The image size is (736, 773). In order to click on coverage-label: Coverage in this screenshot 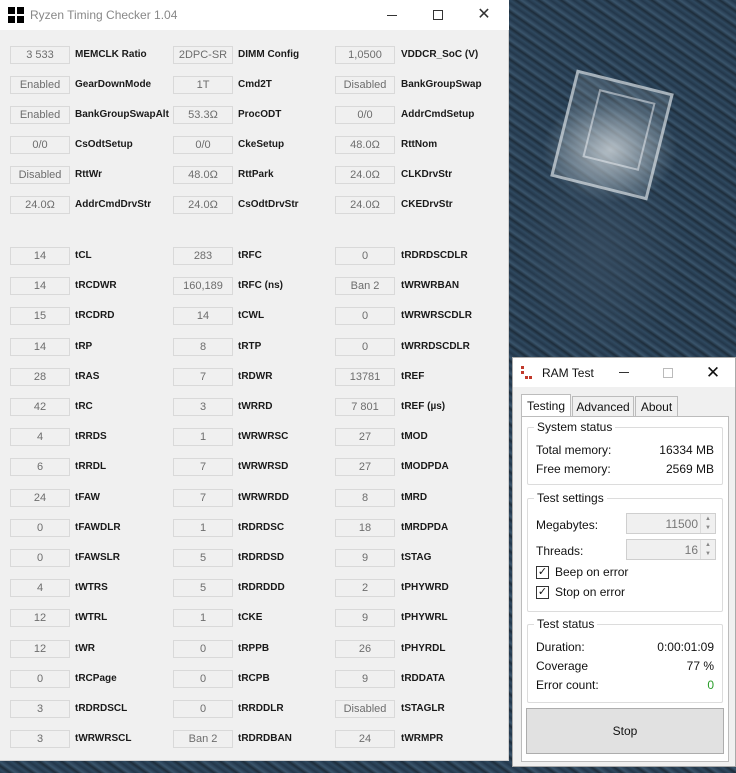, I will do `click(562, 666)`.